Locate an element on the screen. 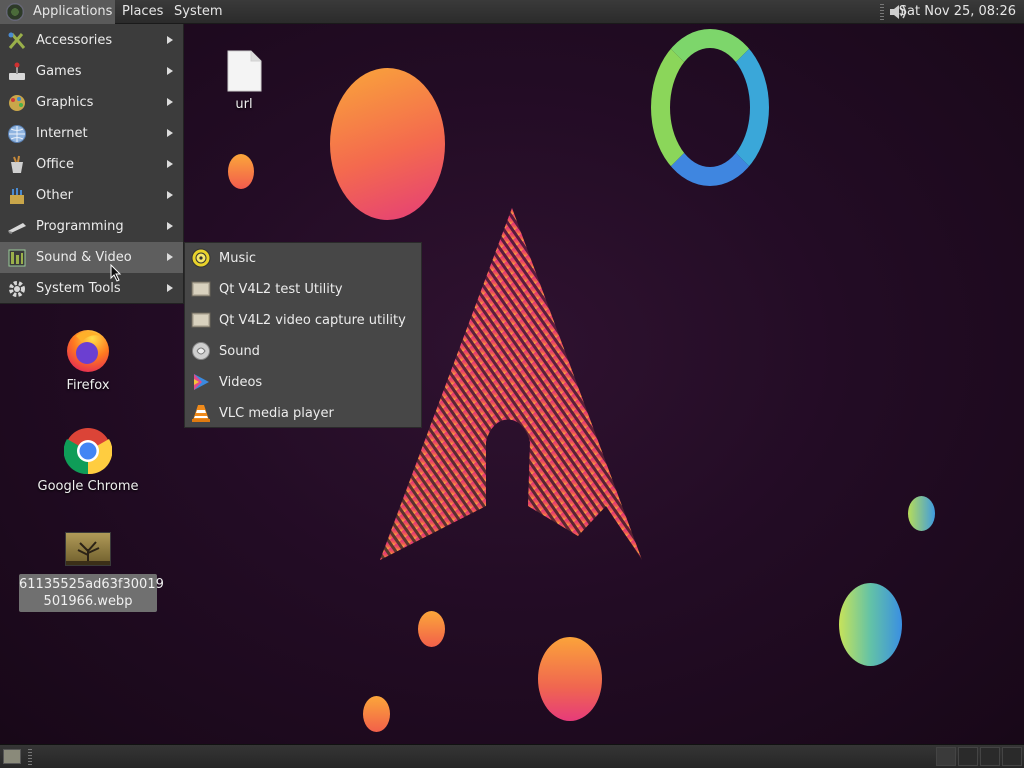 The height and width of the screenshot is (768, 1024). bottom-panel is located at coordinates (512, 756).